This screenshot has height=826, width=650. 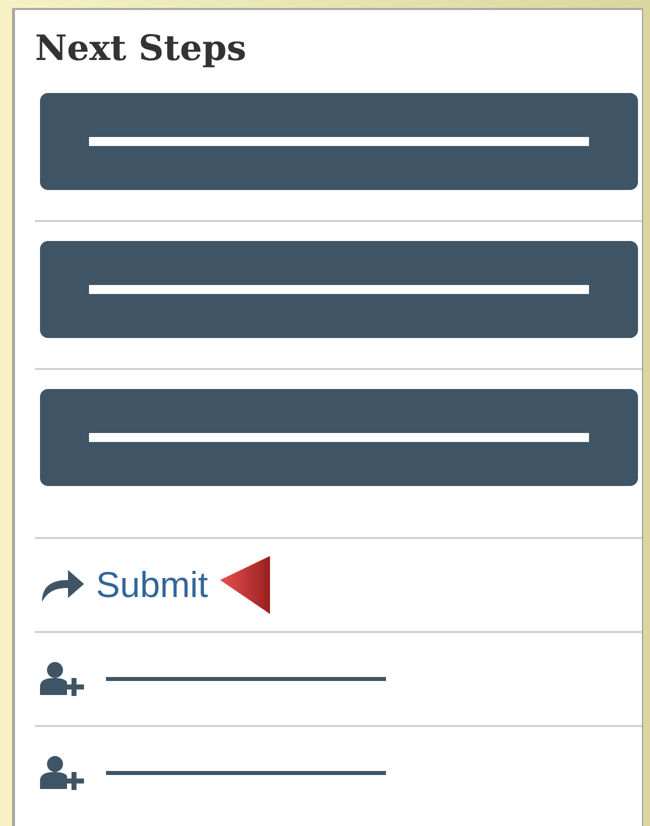 I want to click on submit-link: Submit, so click(x=152, y=585).